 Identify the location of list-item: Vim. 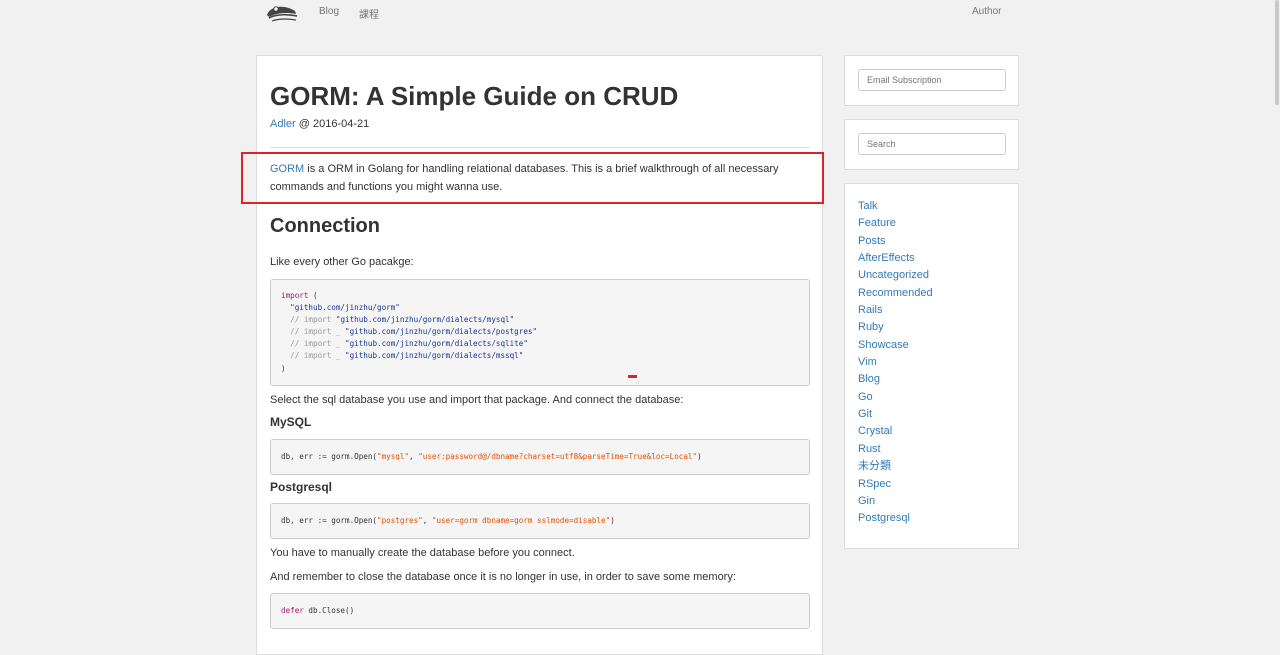
(895, 362).